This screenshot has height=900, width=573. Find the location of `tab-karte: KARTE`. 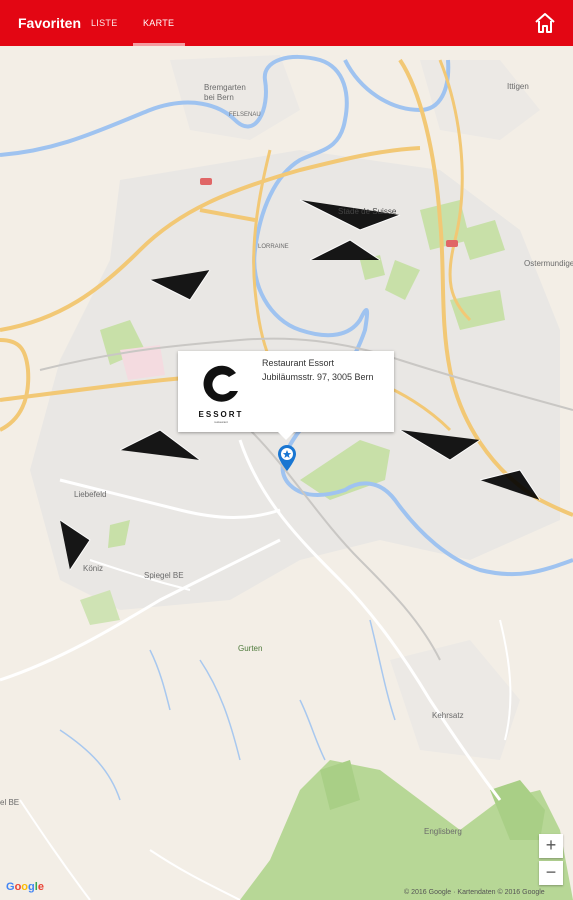

tab-karte: KARTE is located at coordinates (158, 23).